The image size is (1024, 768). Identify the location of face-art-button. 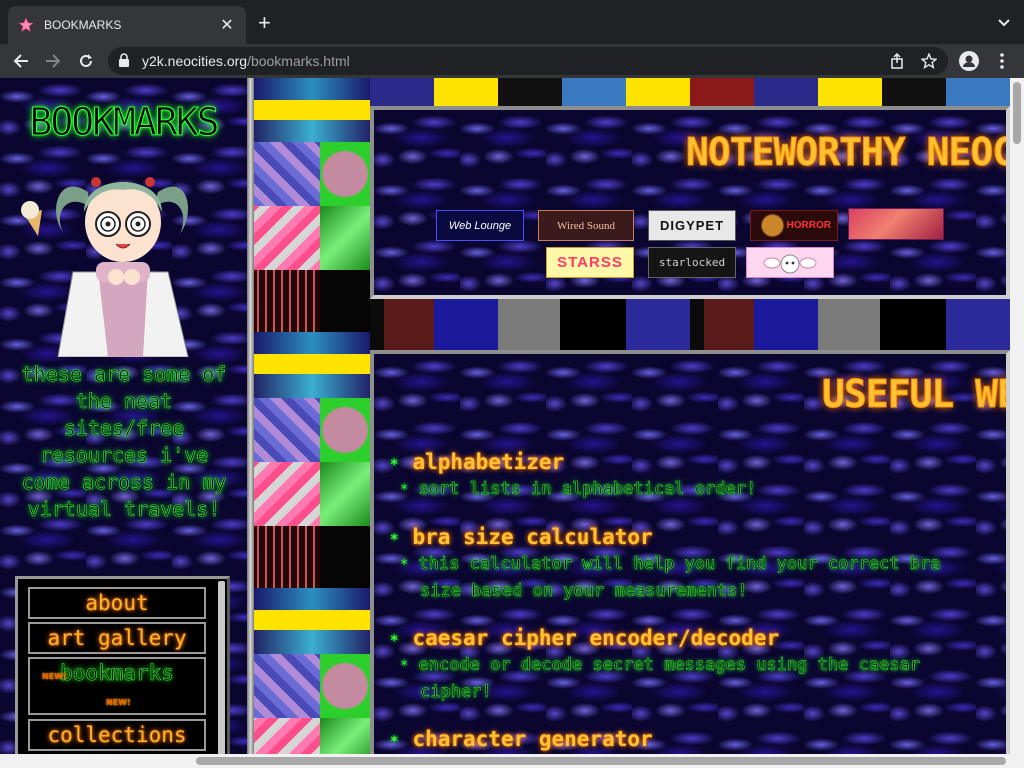
(896, 224).